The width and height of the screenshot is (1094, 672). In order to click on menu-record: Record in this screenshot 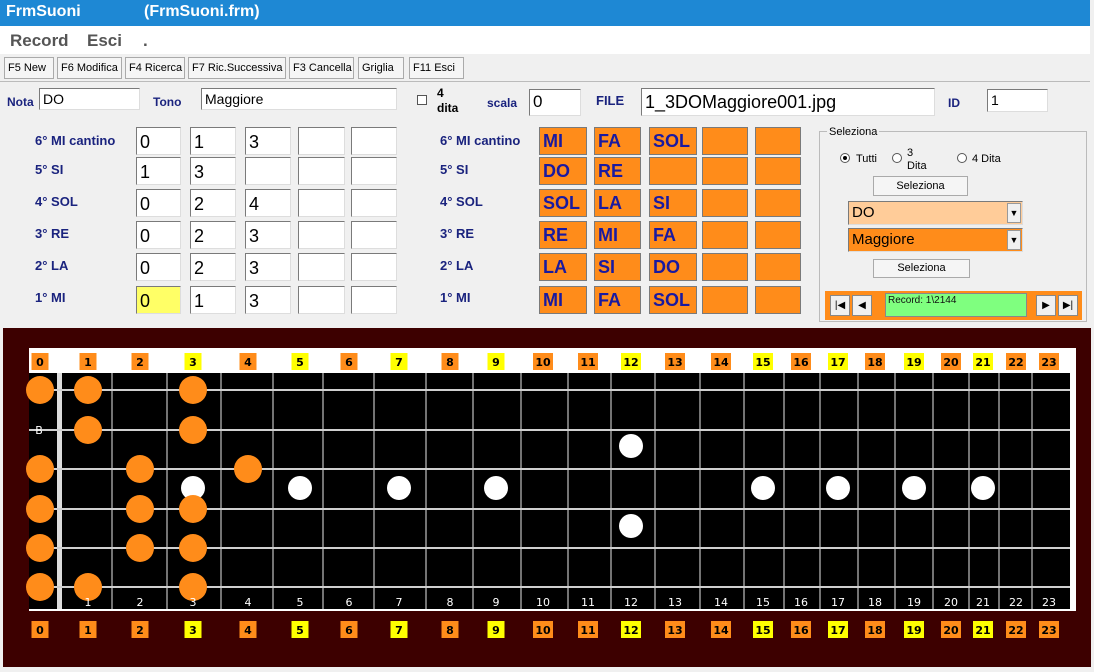, I will do `click(39, 41)`.